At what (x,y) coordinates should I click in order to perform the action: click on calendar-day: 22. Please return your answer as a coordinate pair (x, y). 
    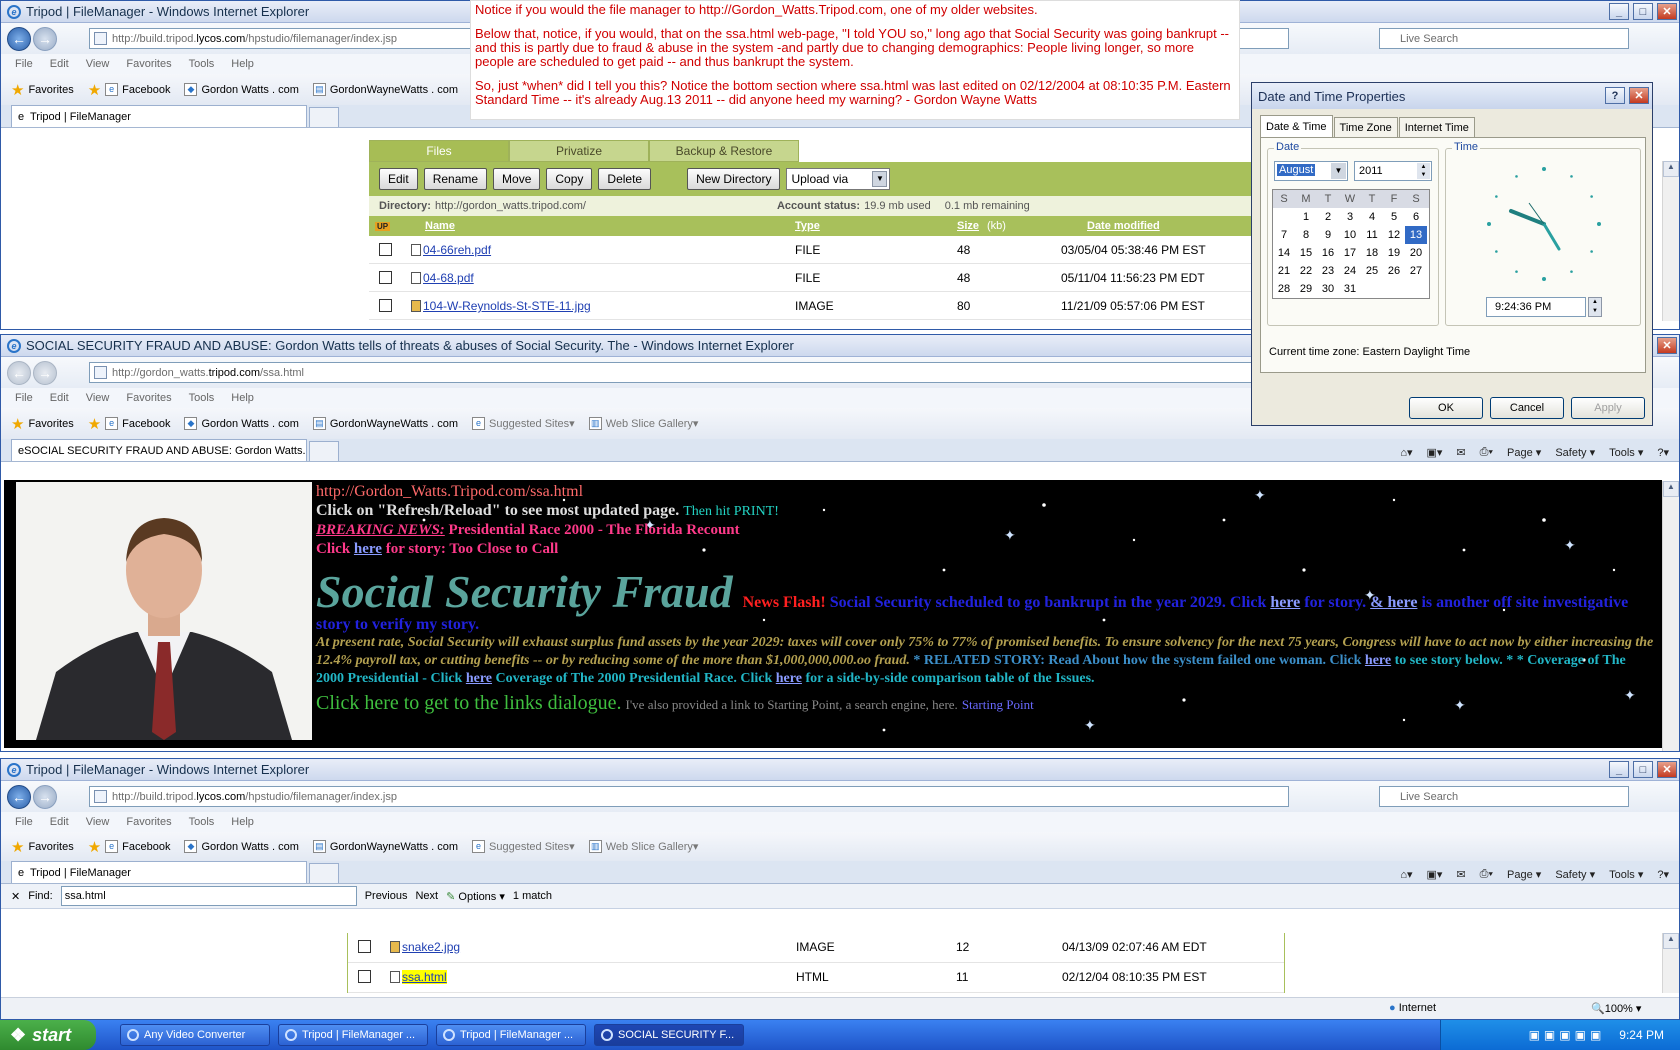
    Looking at the image, I should click on (1306, 271).